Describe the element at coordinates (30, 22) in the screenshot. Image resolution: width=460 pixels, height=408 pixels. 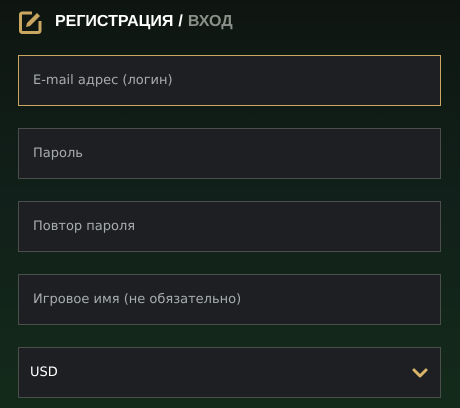
I see `edit-icon` at that location.